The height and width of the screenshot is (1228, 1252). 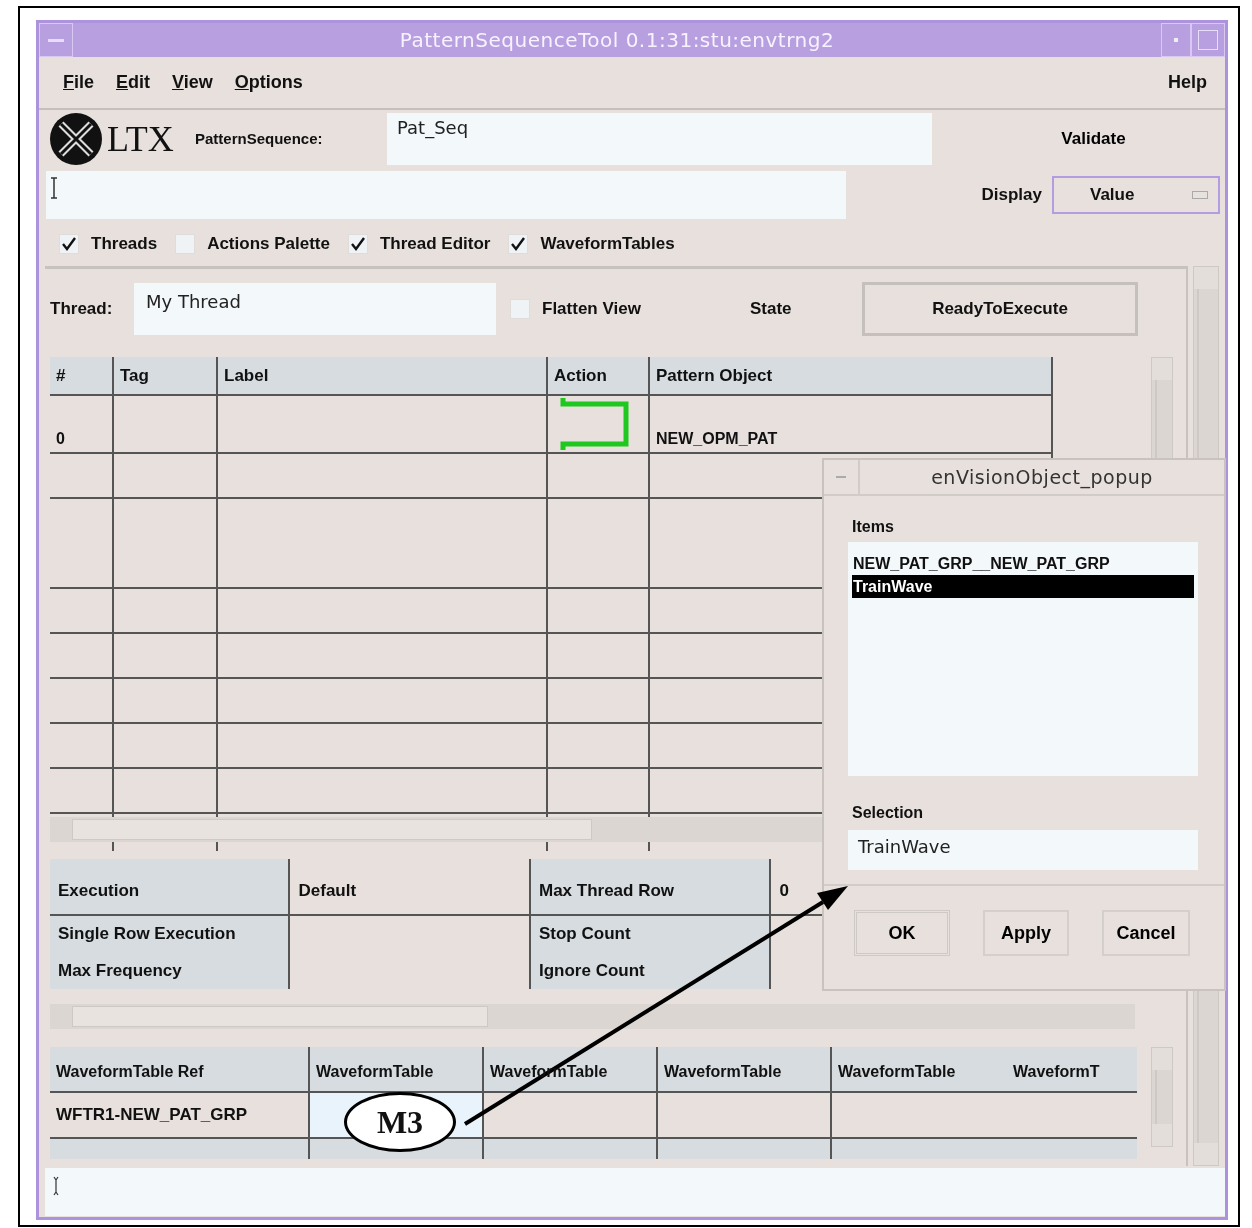 I want to click on checkbox-label: Flatten View, so click(x=591, y=309).